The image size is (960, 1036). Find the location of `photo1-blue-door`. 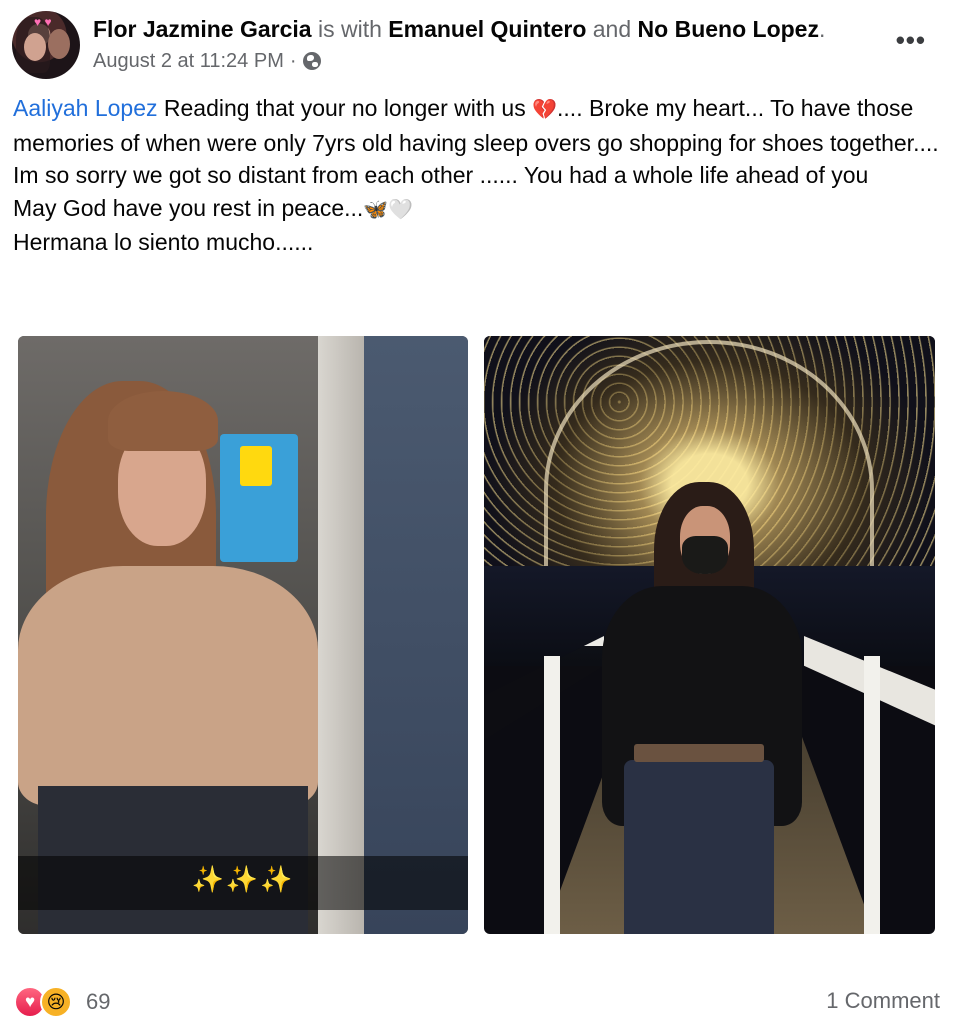

photo1-blue-door is located at coordinates (416, 635).